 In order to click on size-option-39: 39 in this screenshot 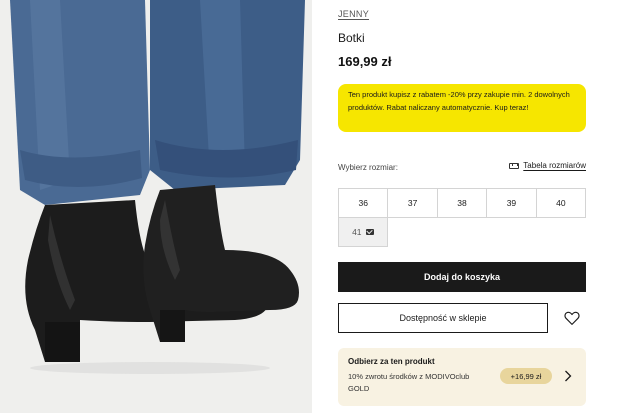, I will do `click(512, 203)`.